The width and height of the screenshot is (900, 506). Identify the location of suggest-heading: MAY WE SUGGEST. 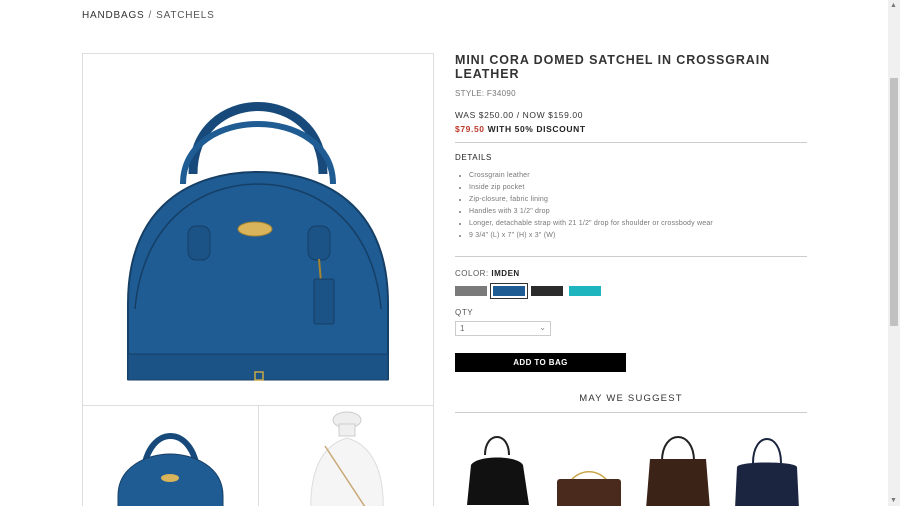
(631, 398).